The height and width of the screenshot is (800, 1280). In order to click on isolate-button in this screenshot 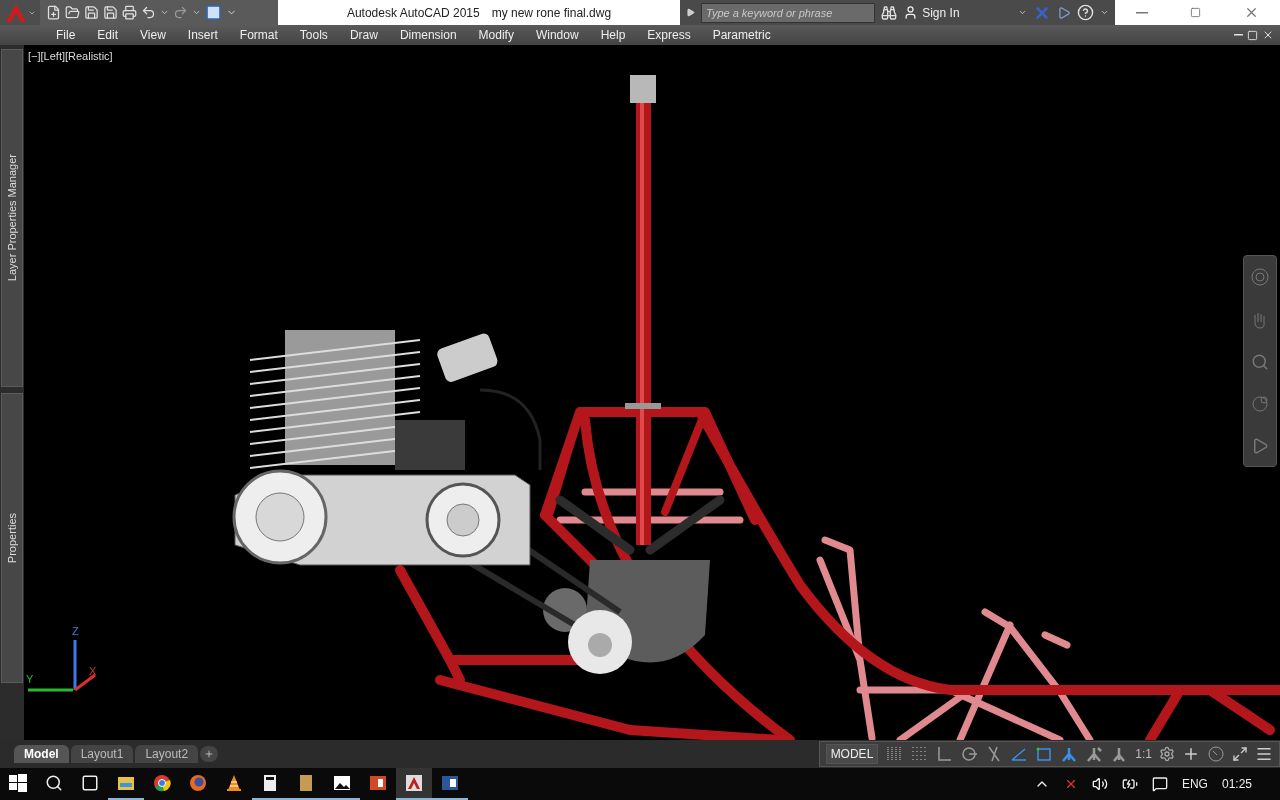, I will do `click(1216, 754)`.